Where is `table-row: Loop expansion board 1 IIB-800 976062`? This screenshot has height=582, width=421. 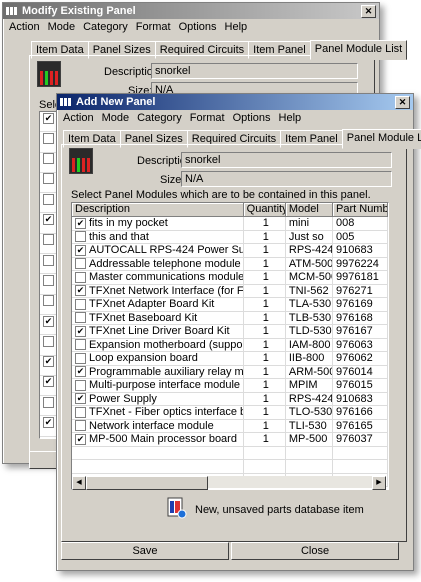
table-row: Loop expansion board 1 IIB-800 976062 is located at coordinates (230, 359).